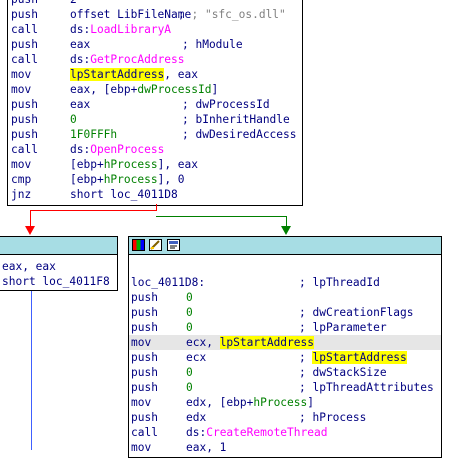  Describe the element at coordinates (256, 432) in the screenshot. I see `operand: ds:CreateRemoteThread` at that location.